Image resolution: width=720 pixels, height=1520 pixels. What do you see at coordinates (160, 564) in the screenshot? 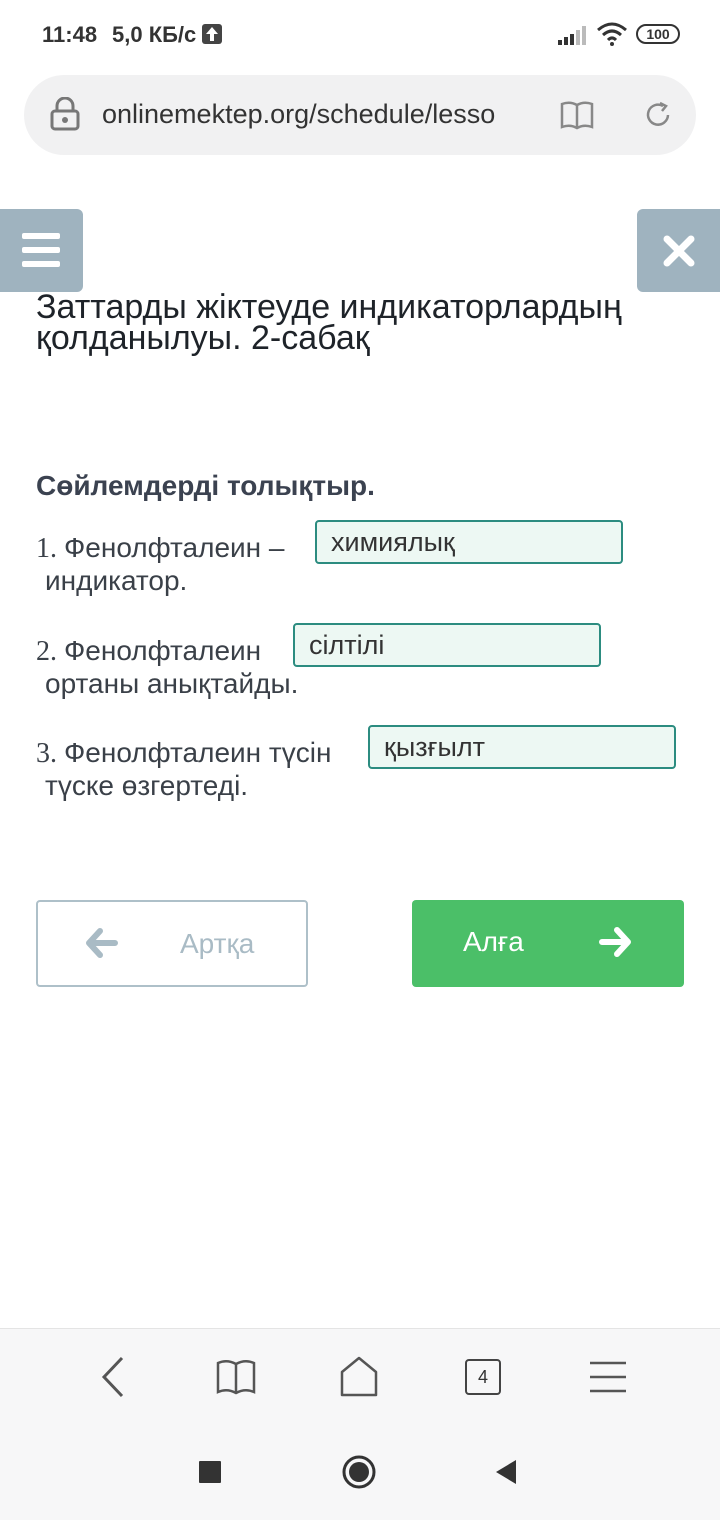
I see `sentence-1: 1. Фенолфталеин – индикатор.` at bounding box center [160, 564].